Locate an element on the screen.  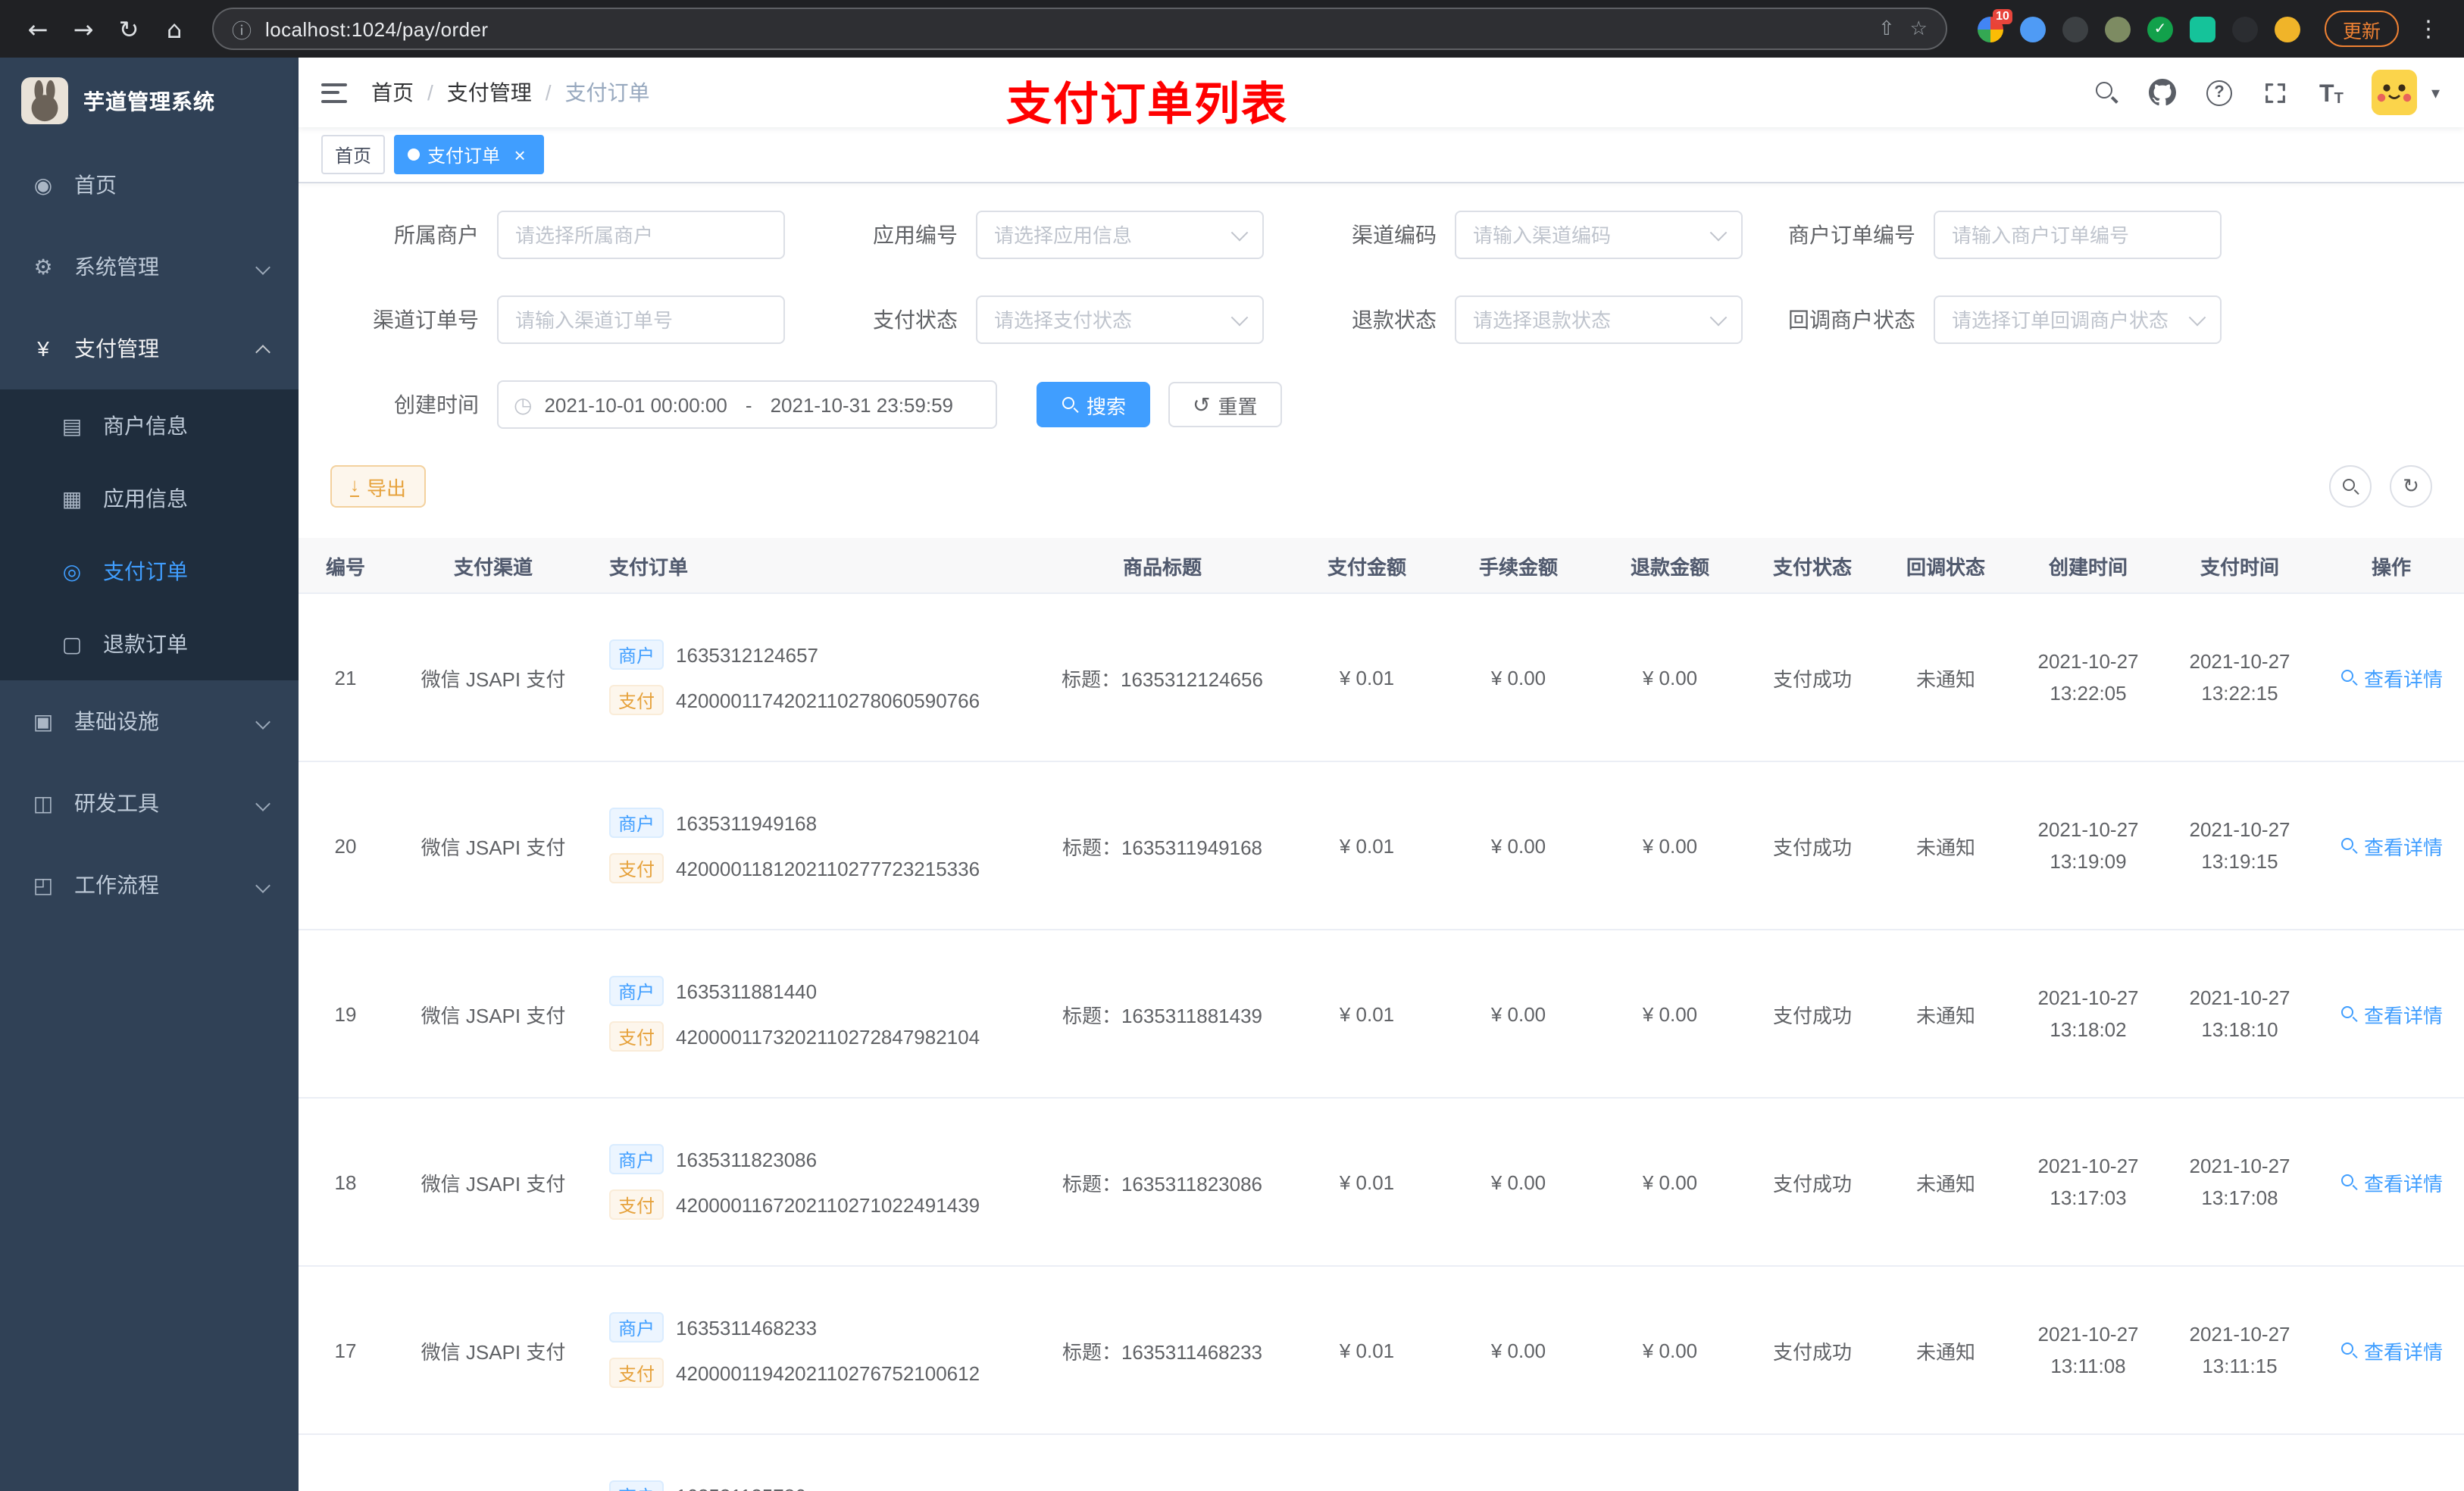
app-select-input is located at coordinates (1109, 234).